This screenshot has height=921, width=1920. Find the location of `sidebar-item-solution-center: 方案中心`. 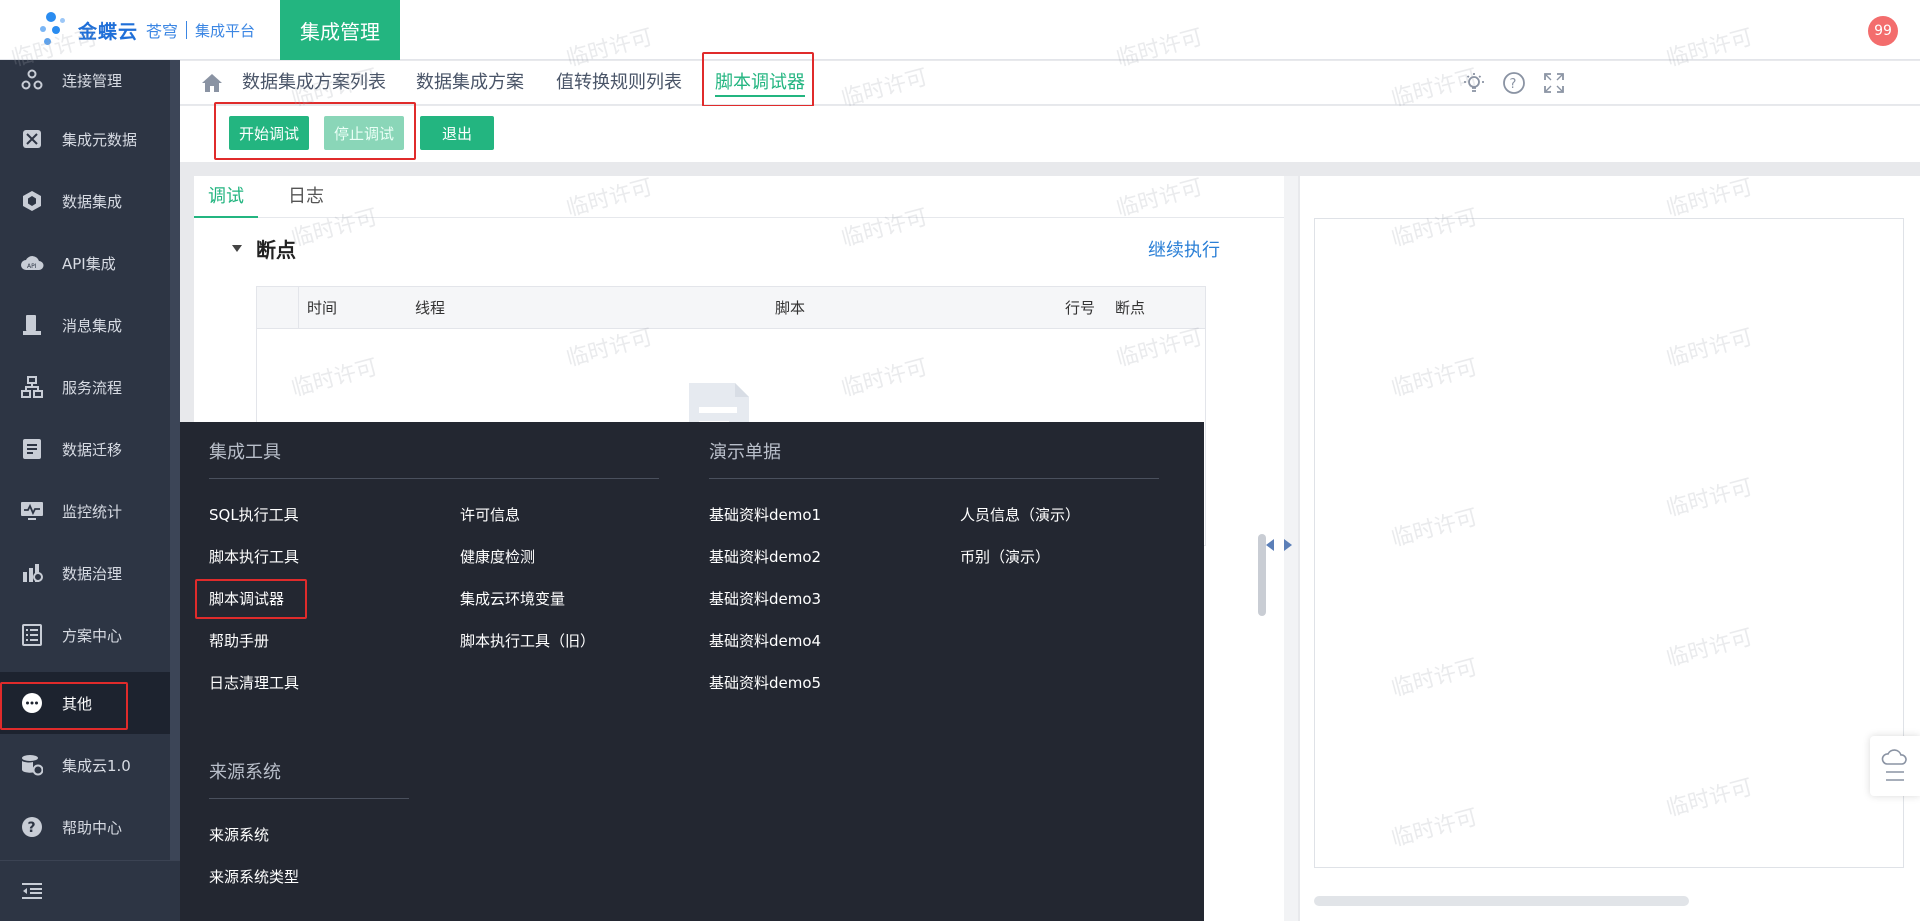

sidebar-item-solution-center: 方案中心 is located at coordinates (85, 635).